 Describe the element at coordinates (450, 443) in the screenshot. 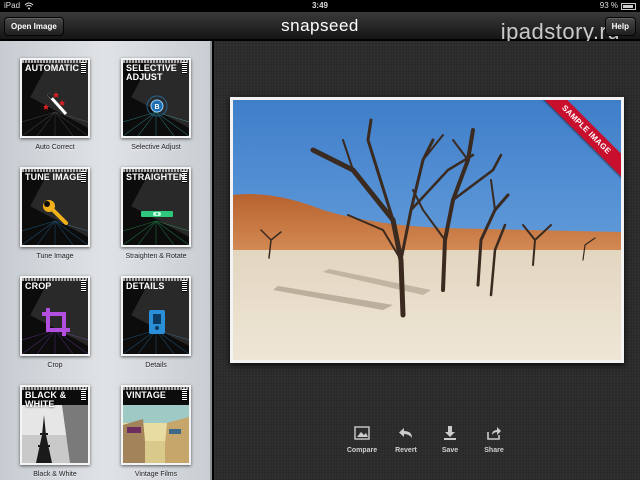

I see `save-button: Save` at that location.